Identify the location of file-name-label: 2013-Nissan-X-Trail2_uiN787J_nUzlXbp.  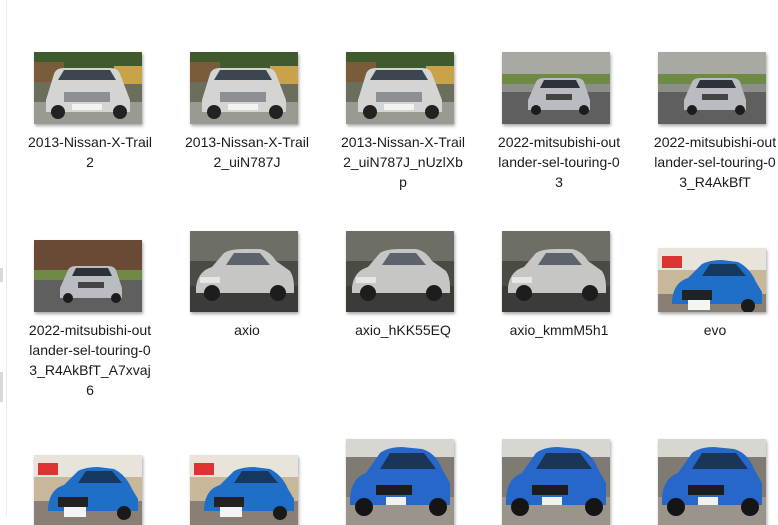
(403, 162).